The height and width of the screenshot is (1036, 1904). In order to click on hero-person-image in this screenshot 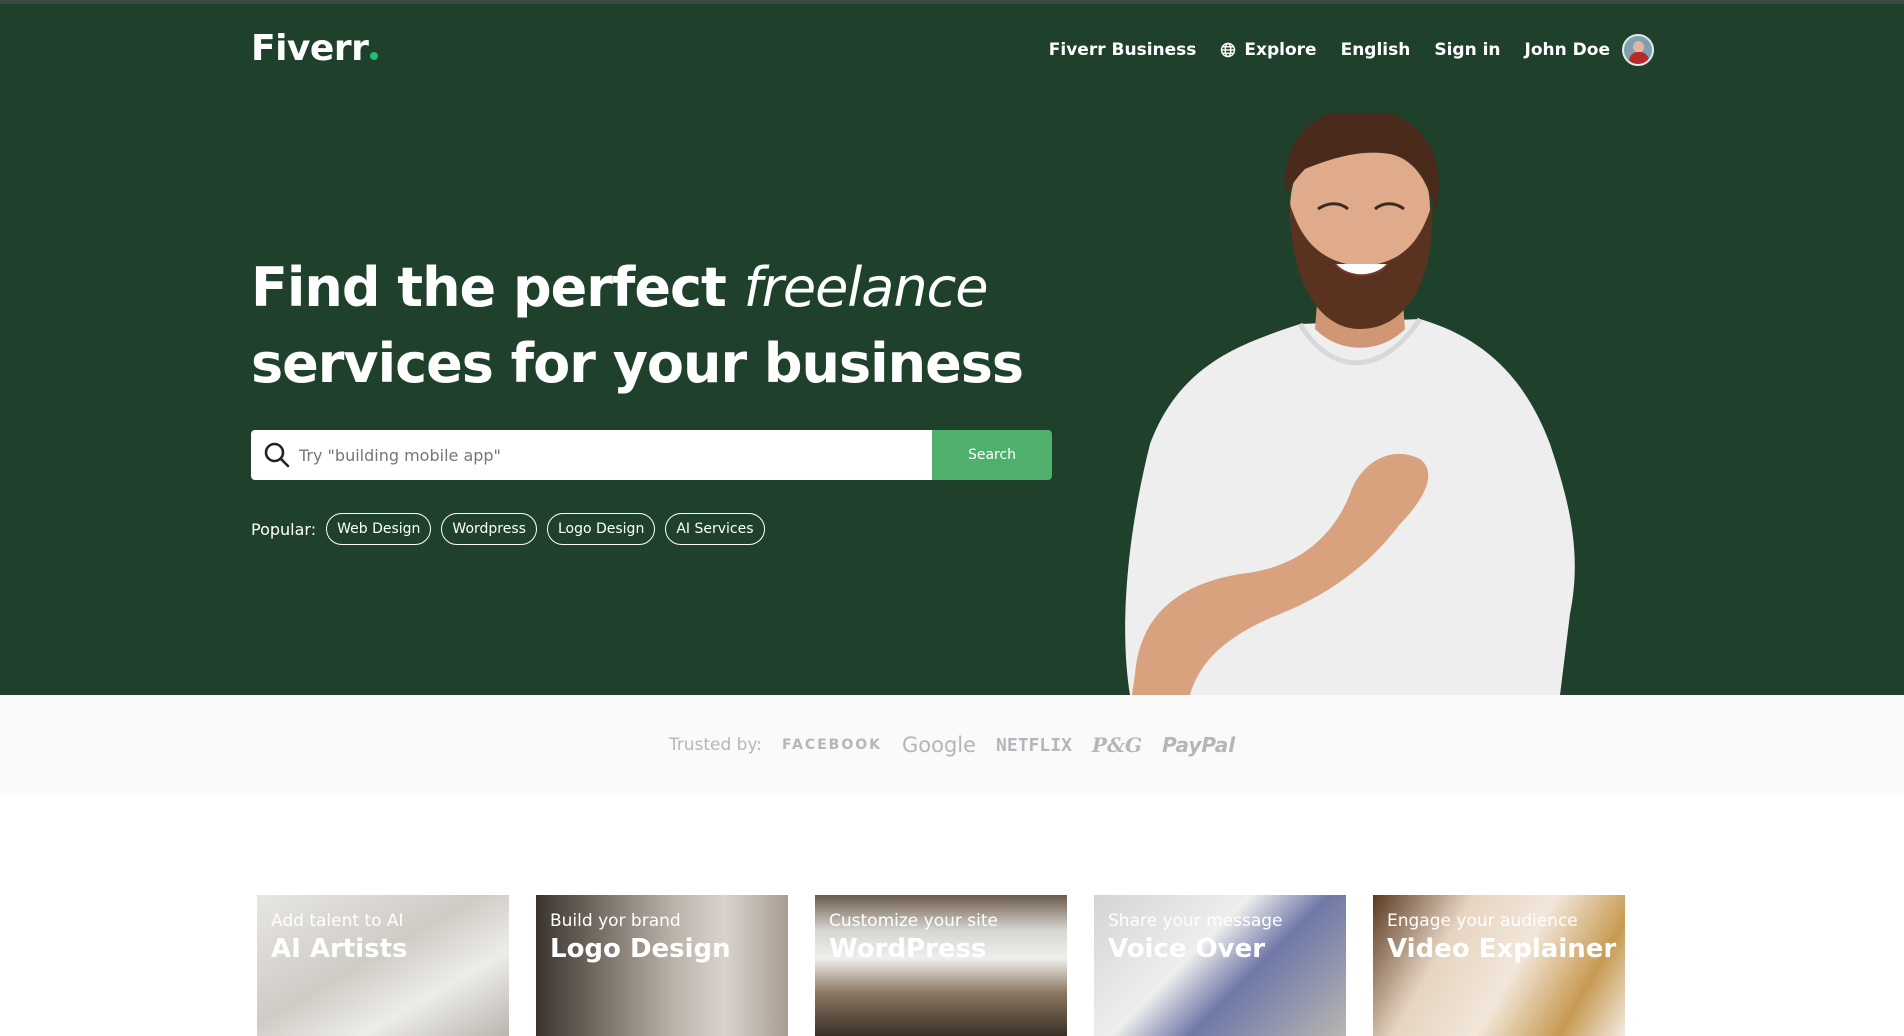, I will do `click(1350, 404)`.